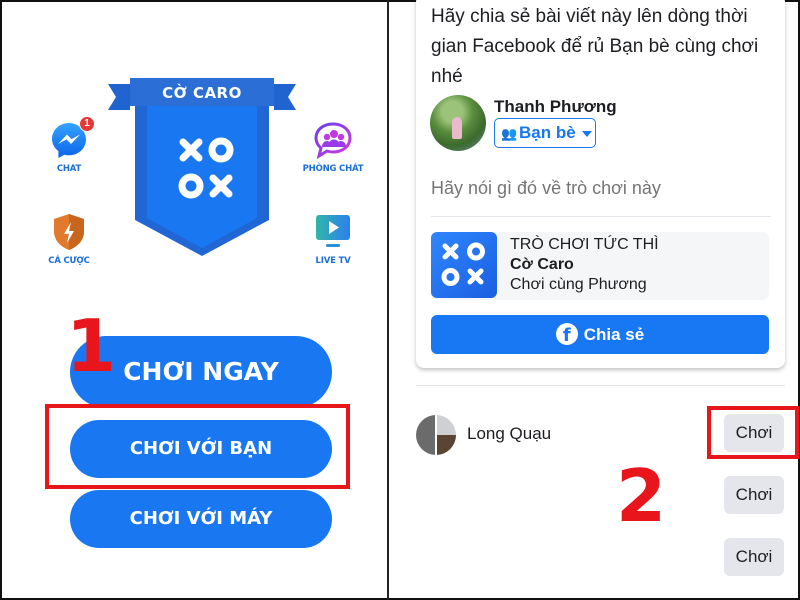  Describe the element at coordinates (388, 300) in the screenshot. I see `panel-divider` at that location.